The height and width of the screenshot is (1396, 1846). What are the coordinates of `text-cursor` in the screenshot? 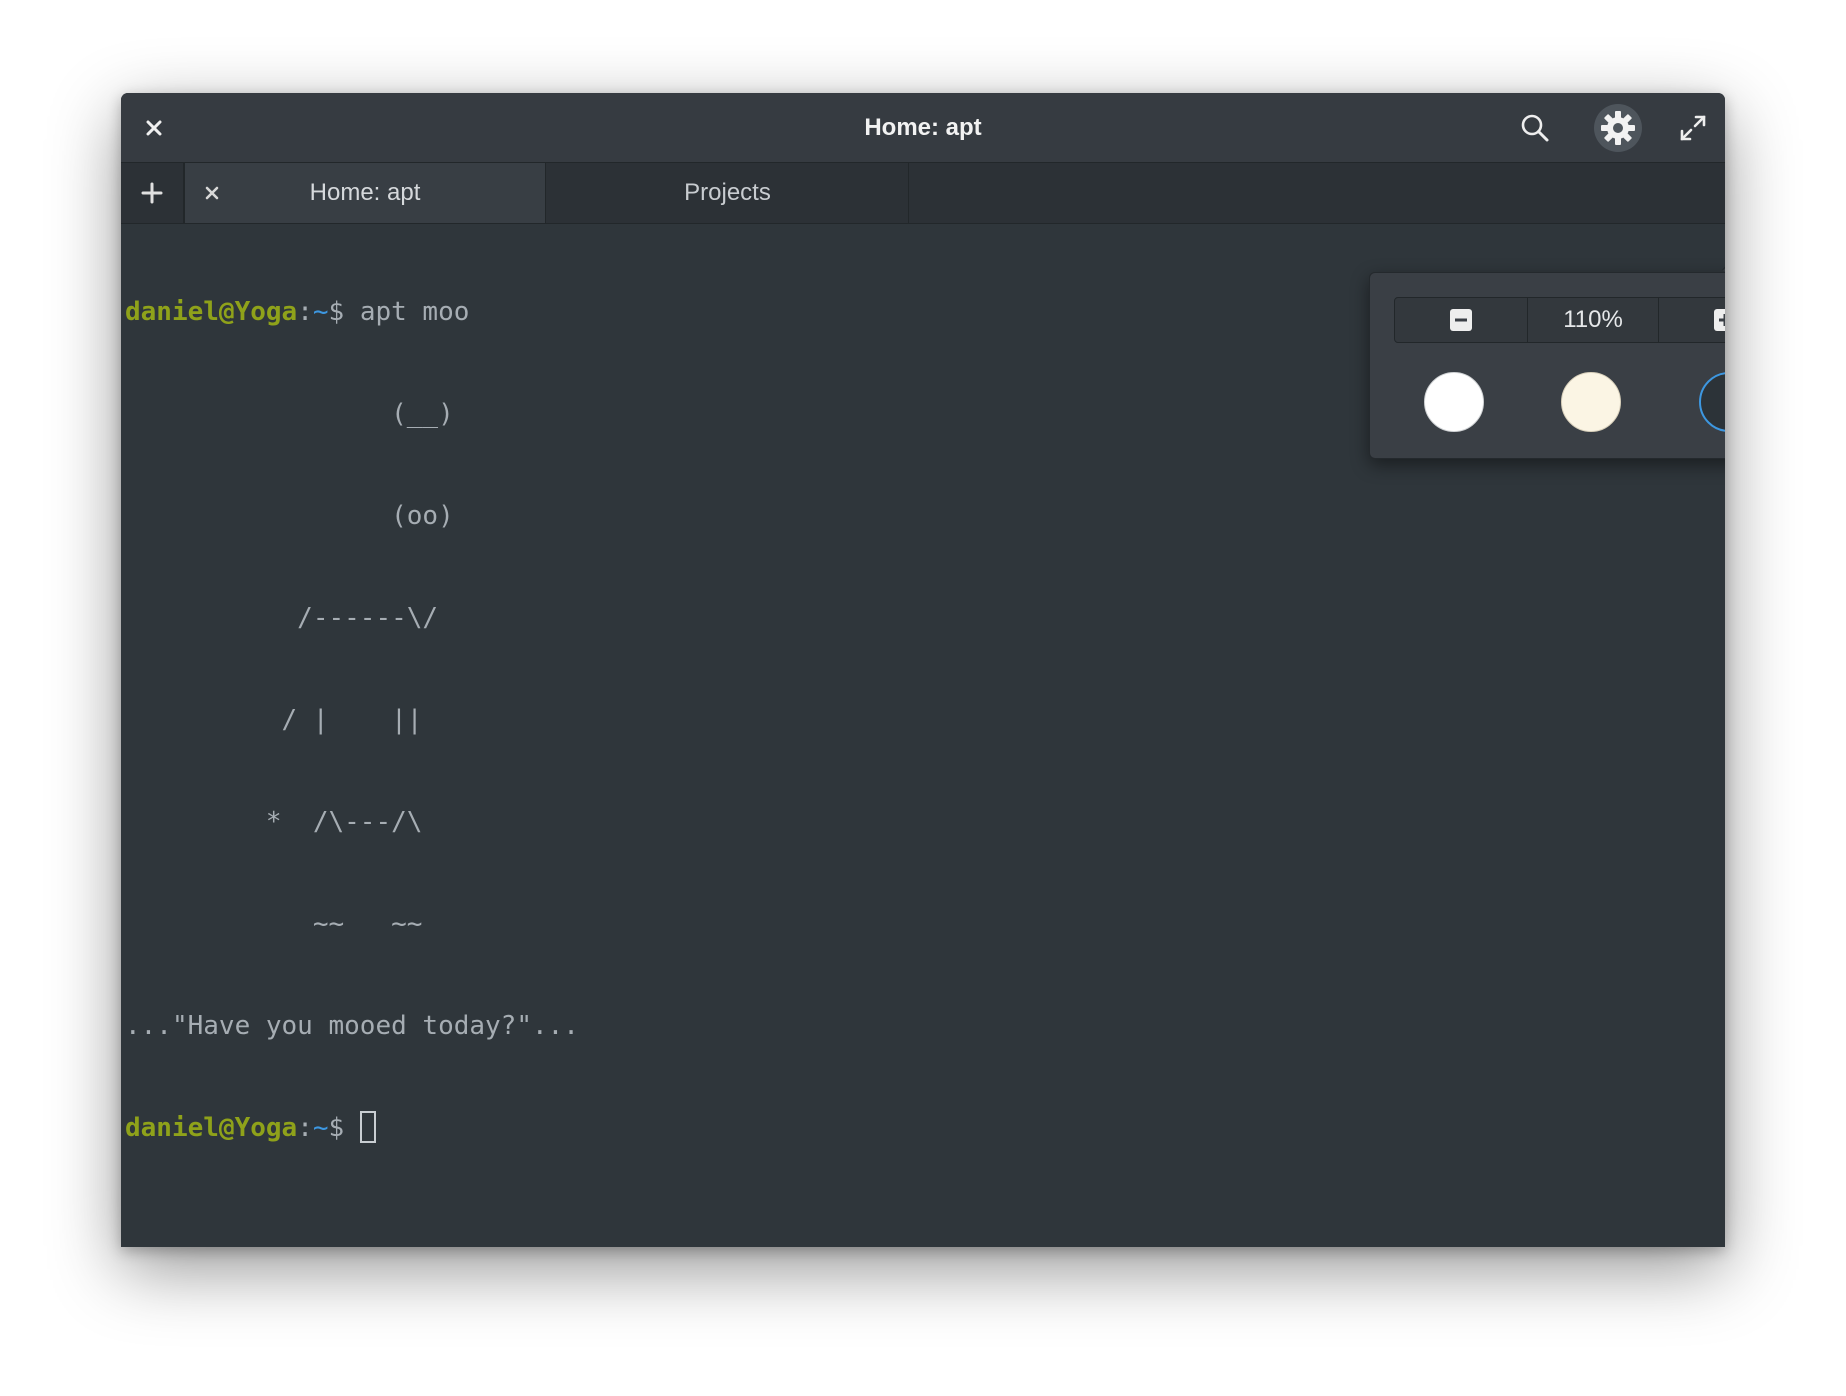 It's located at (367, 1127).